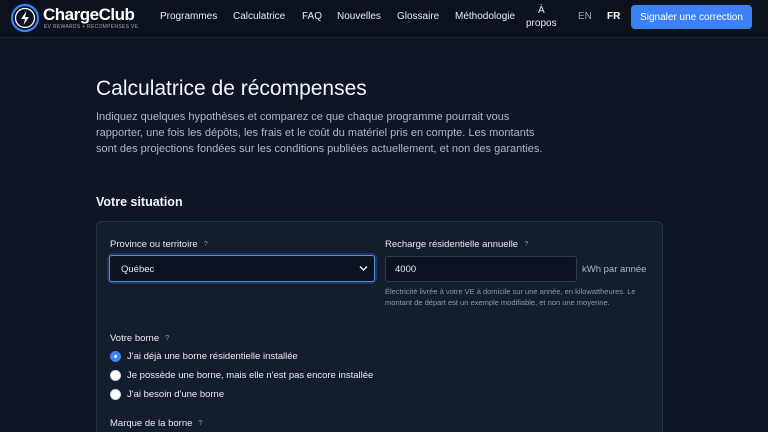  What do you see at coordinates (138, 269) in the screenshot?
I see `province-select-value: Québec` at bounding box center [138, 269].